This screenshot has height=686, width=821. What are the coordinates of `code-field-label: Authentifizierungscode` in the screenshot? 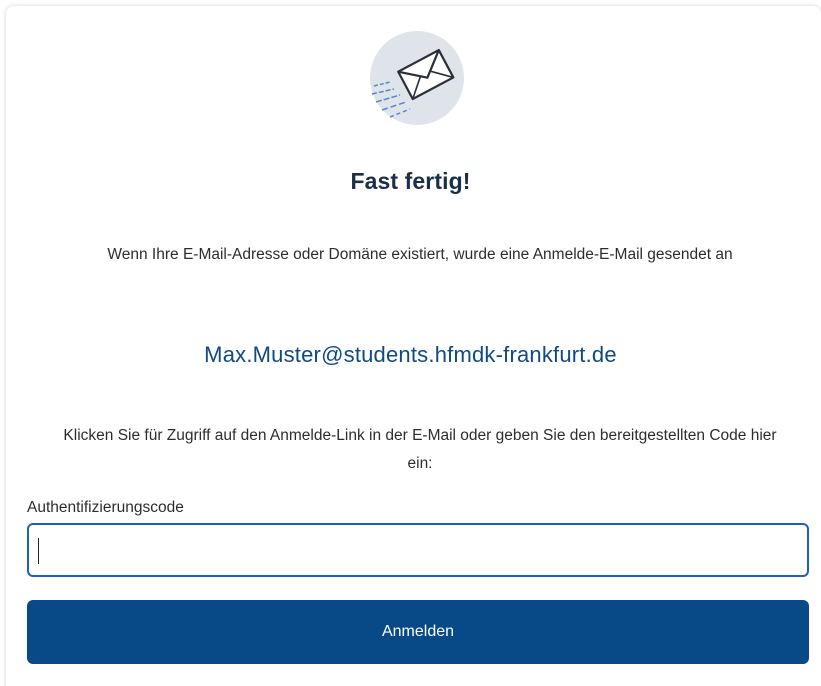 It's located at (105, 507).